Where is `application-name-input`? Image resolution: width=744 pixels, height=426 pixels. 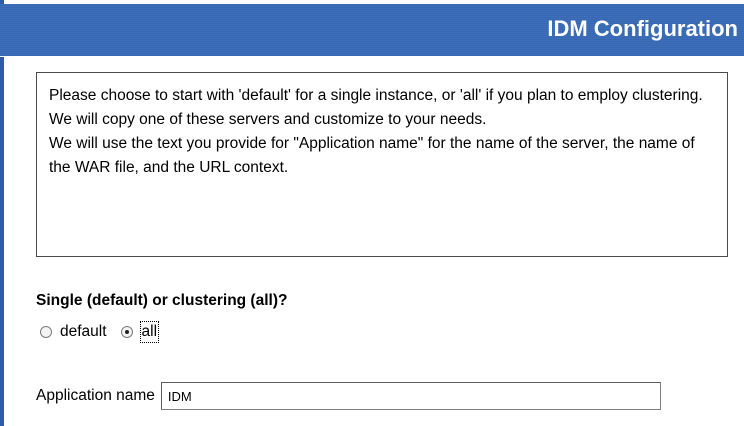 application-name-input is located at coordinates (410, 396).